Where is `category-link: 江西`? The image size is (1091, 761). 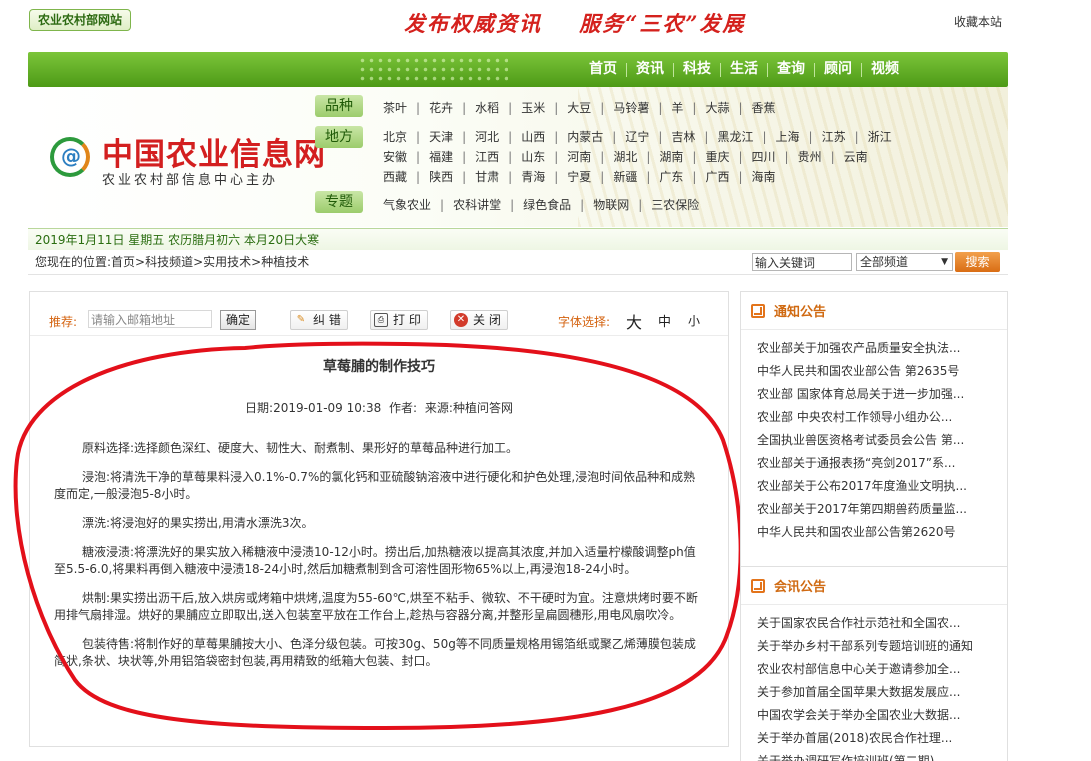 category-link: 江西 is located at coordinates (487, 156).